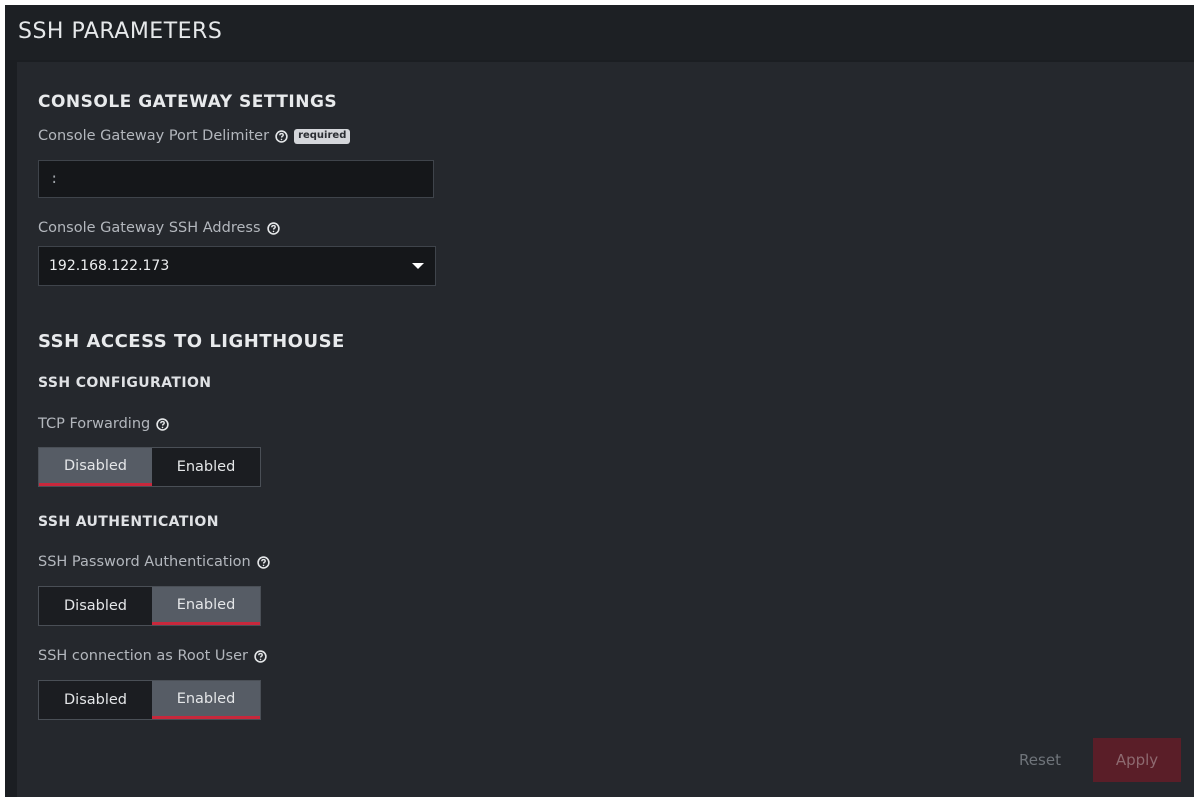  What do you see at coordinates (94, 424) in the screenshot?
I see `tcp-forwarding-label: TCP Forwarding` at bounding box center [94, 424].